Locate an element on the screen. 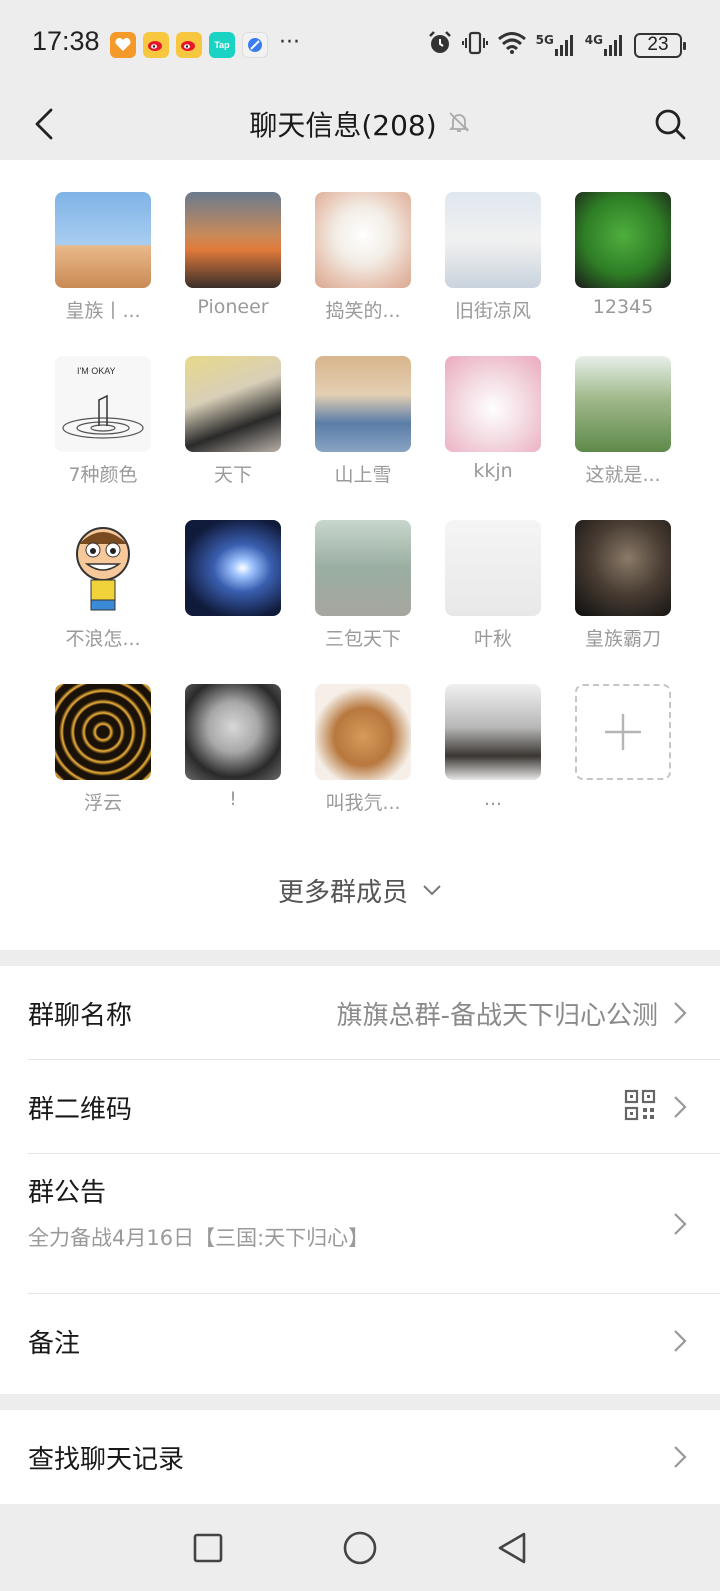  more-members-button: 更多群成员 is located at coordinates (360, 890).